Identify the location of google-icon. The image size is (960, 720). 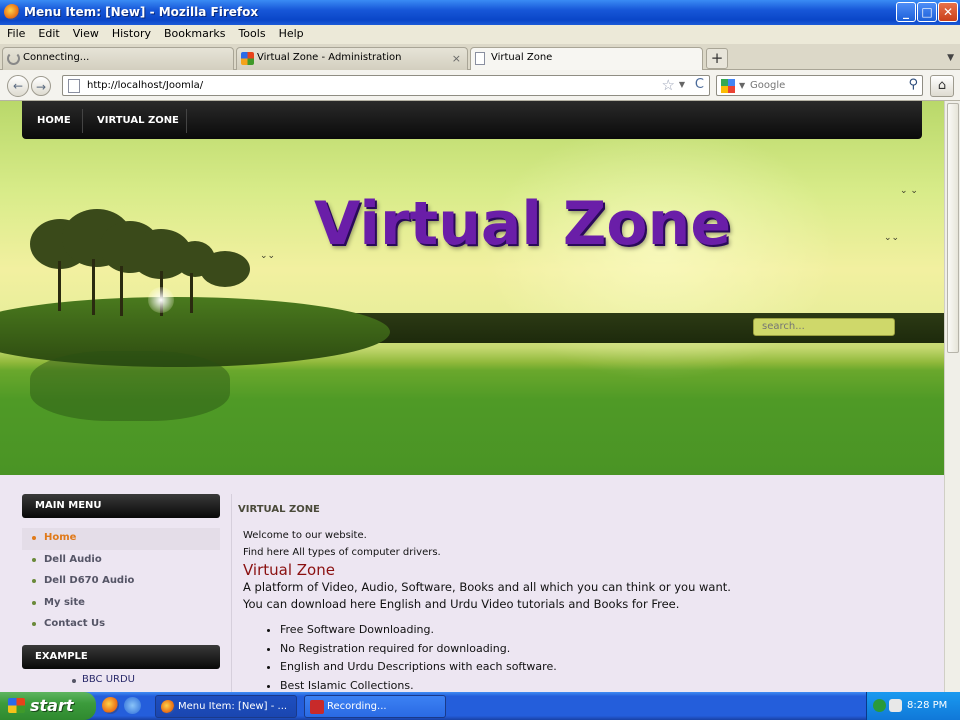
(728, 86).